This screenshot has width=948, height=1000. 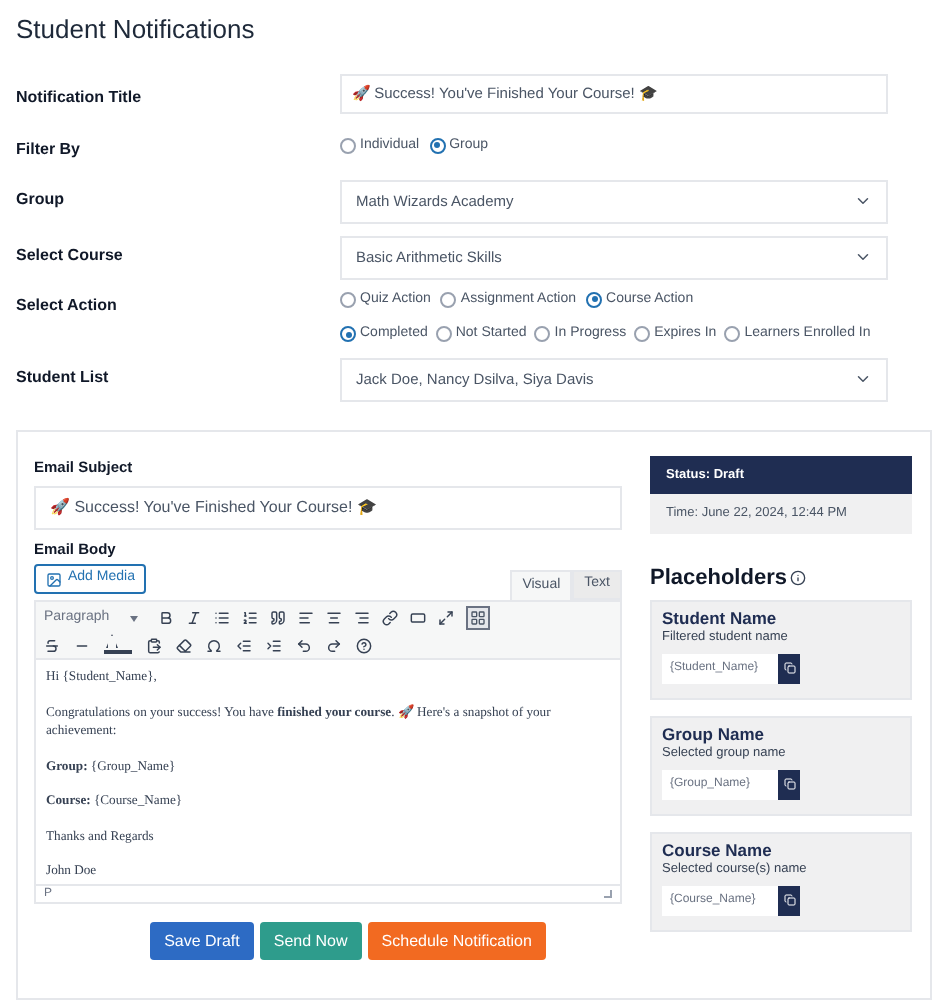 What do you see at coordinates (334, 645) in the screenshot?
I see `redo-icon` at bounding box center [334, 645].